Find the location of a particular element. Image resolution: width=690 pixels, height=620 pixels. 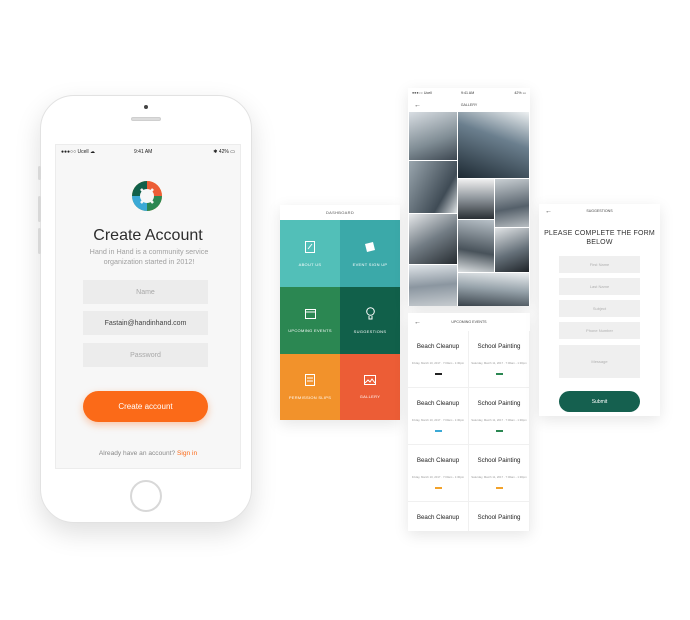

battery-indicator: 42% ▭ is located at coordinates (520, 93).